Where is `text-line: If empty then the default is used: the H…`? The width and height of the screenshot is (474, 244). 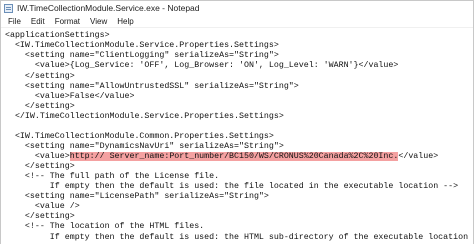 text-line: If empty then the default is used: the H… is located at coordinates (239, 237).